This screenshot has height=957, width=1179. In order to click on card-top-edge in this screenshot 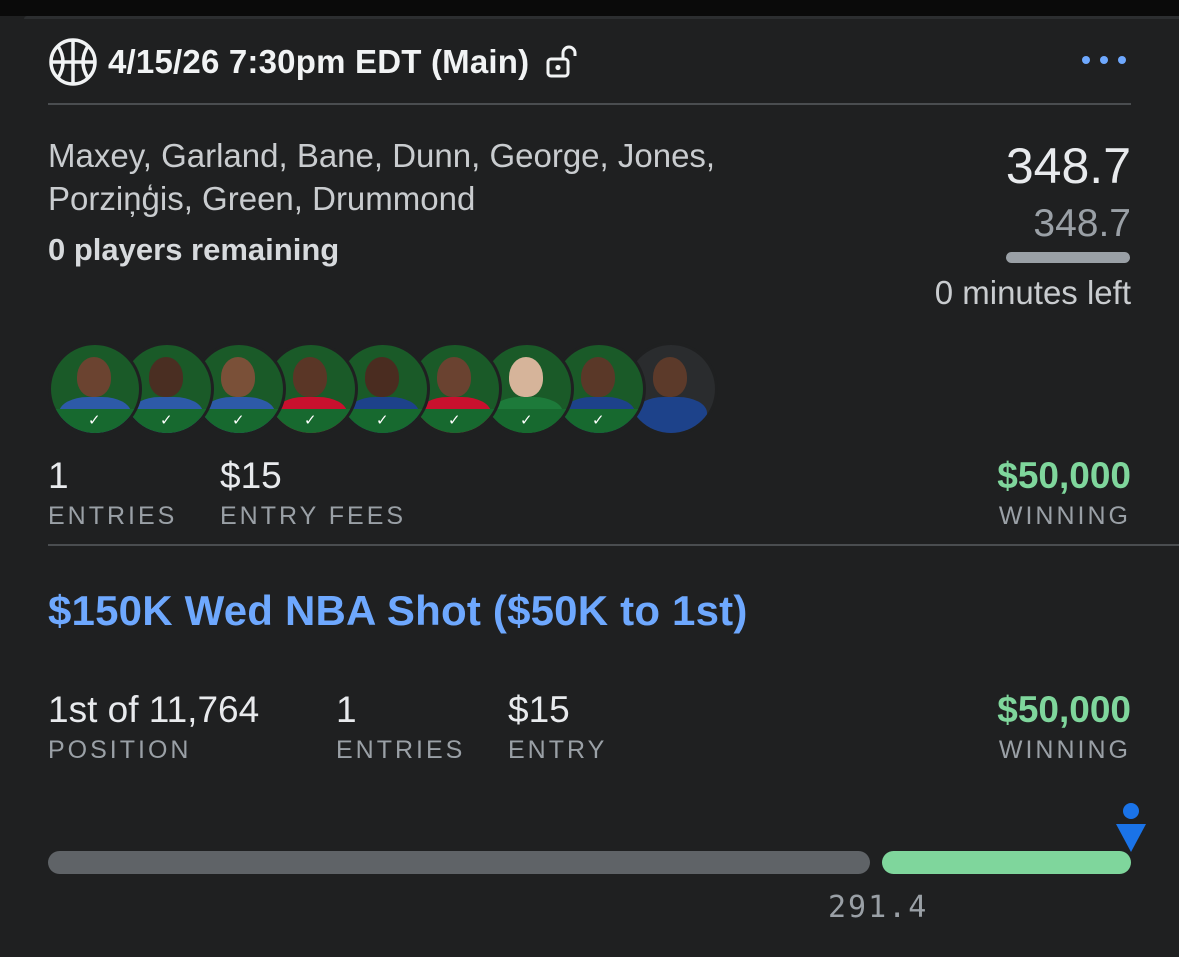, I will do `click(601, 17)`.